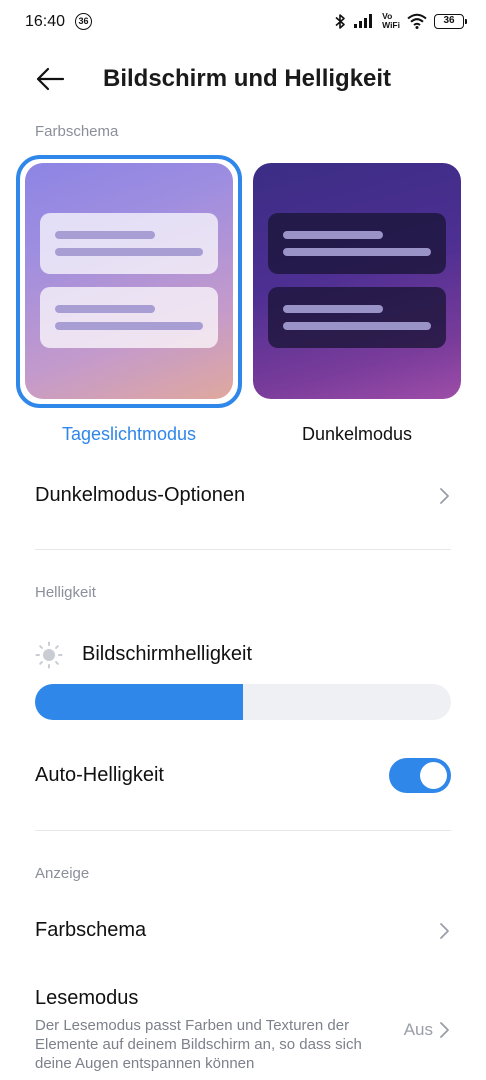 The height and width of the screenshot is (1080, 486). What do you see at coordinates (65, 592) in the screenshot?
I see `section-label-brightness: Helligkeit` at bounding box center [65, 592].